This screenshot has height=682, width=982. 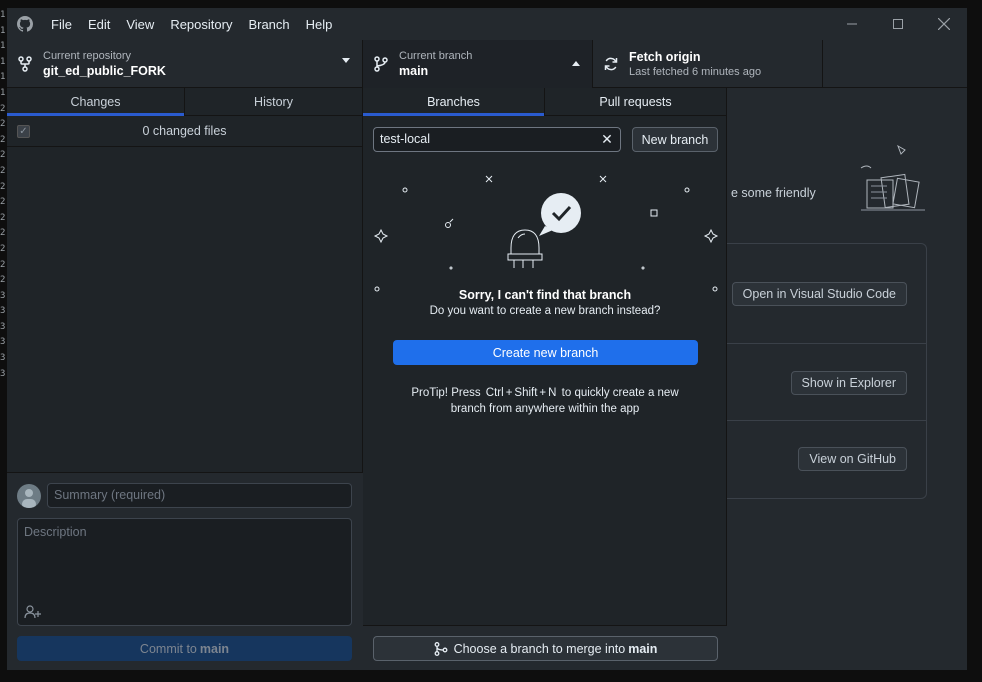 What do you see at coordinates (55, 532) in the screenshot?
I see `description-placeholder: Description` at bounding box center [55, 532].